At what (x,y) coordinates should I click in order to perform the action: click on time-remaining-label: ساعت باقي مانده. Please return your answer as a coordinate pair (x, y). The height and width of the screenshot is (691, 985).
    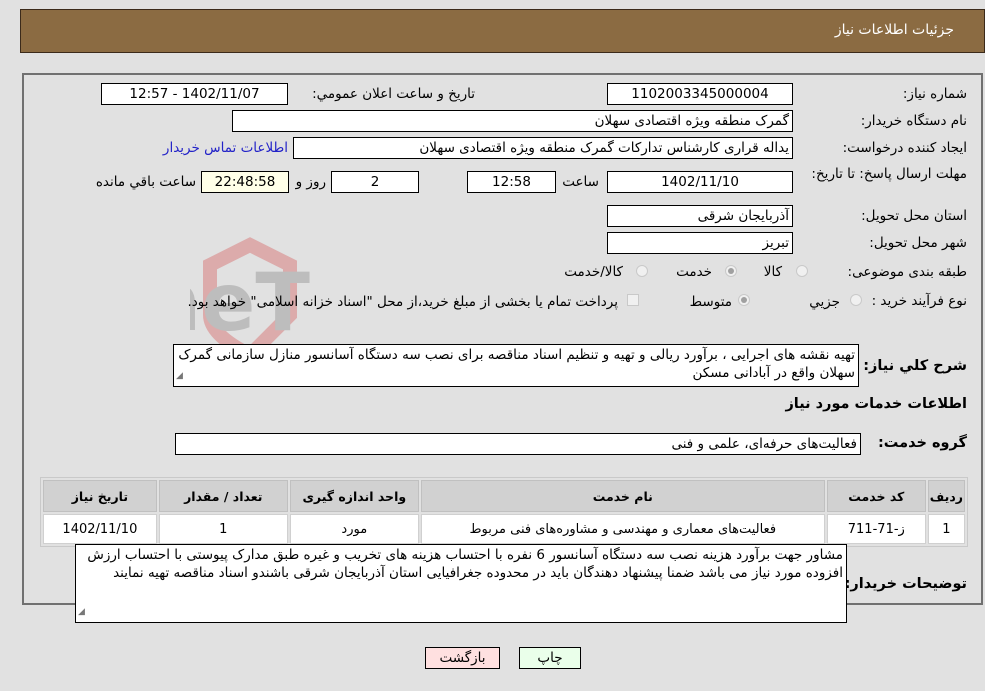
    Looking at the image, I should click on (145, 182).